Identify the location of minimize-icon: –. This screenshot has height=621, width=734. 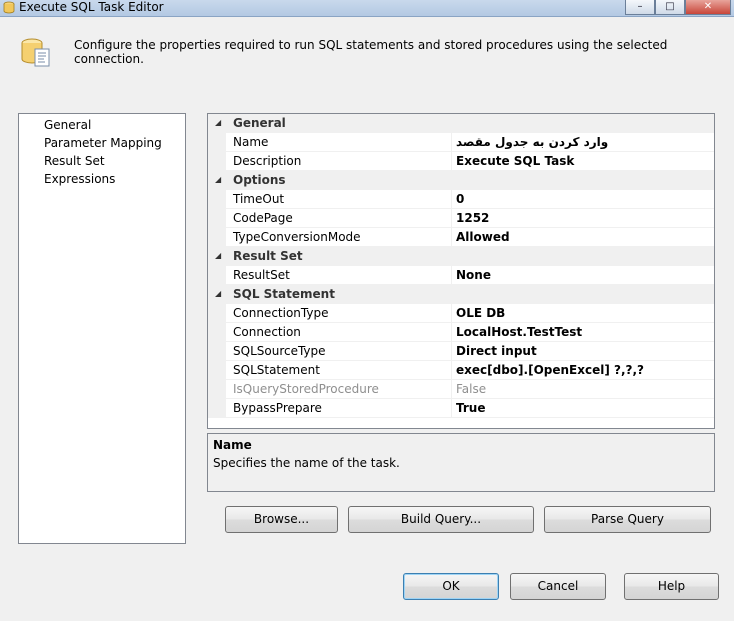
(640, 6).